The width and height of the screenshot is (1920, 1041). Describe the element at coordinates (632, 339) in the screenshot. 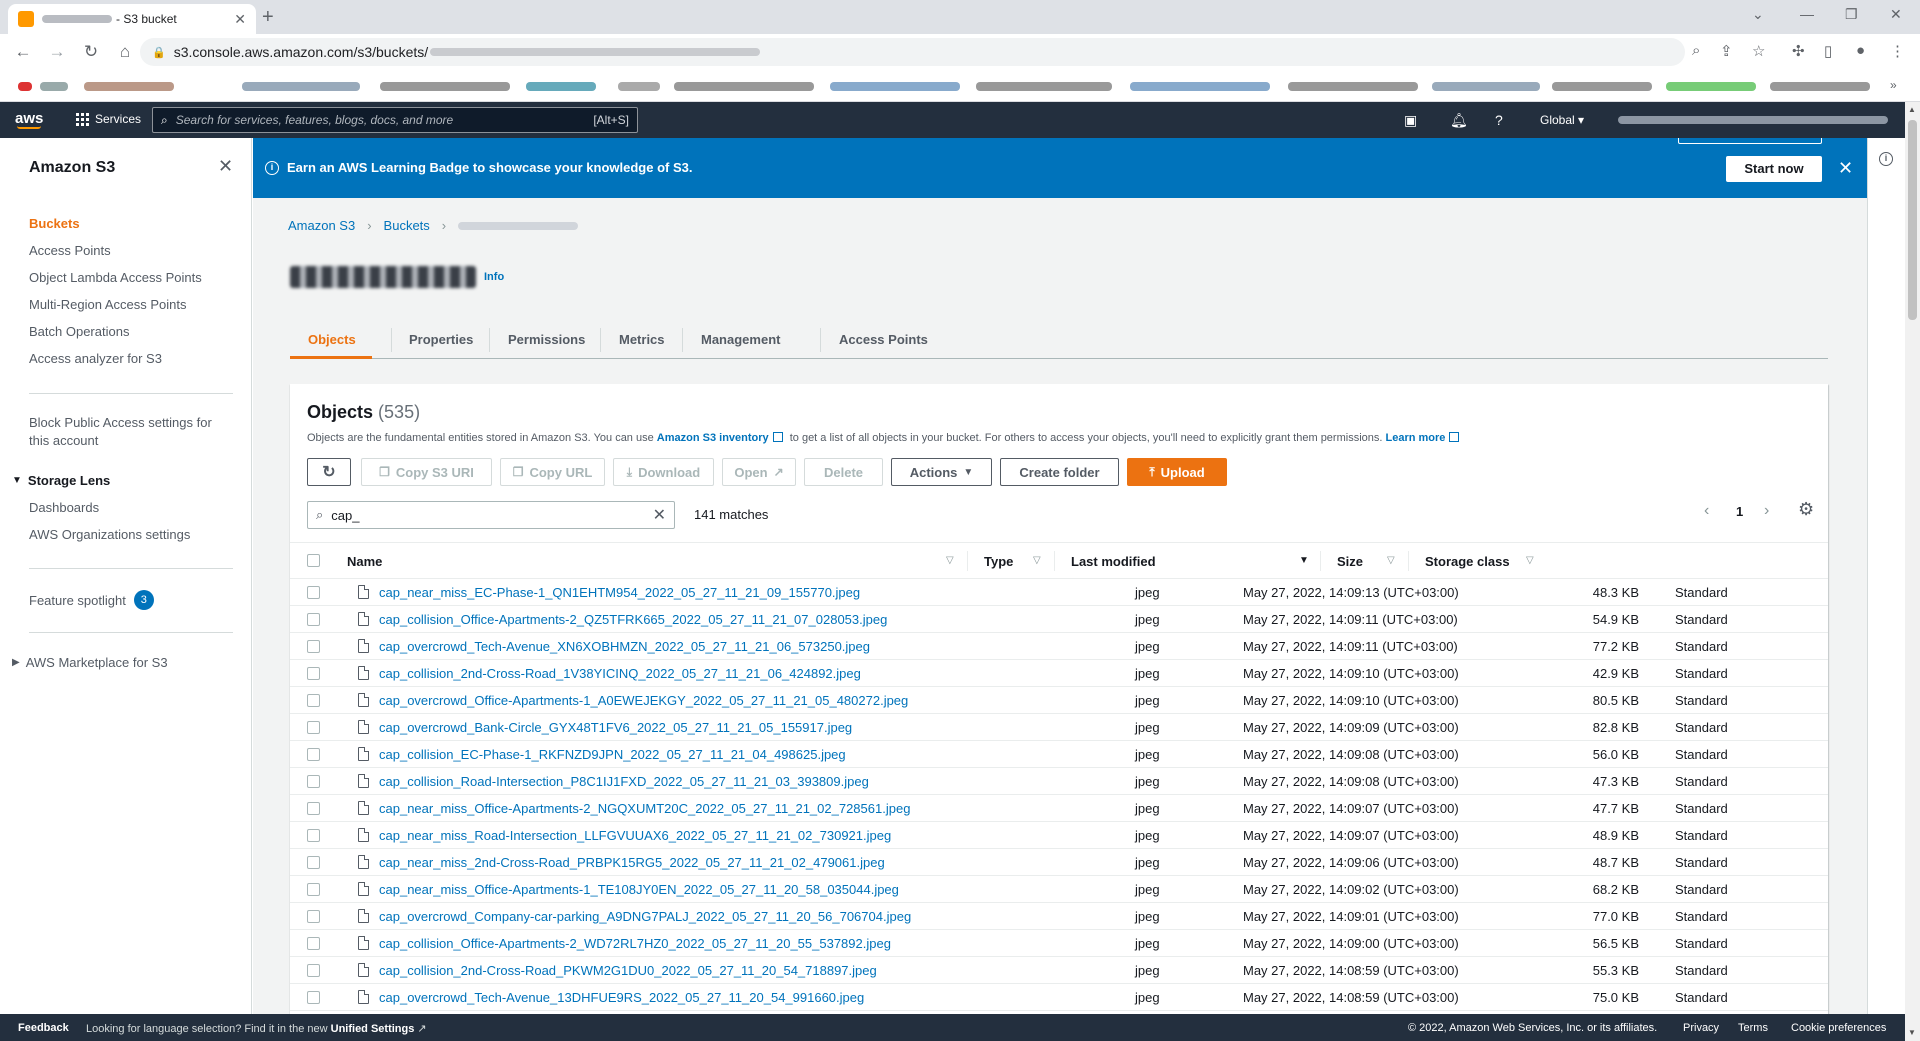

I see `tab-metrics: Metrics` at that location.